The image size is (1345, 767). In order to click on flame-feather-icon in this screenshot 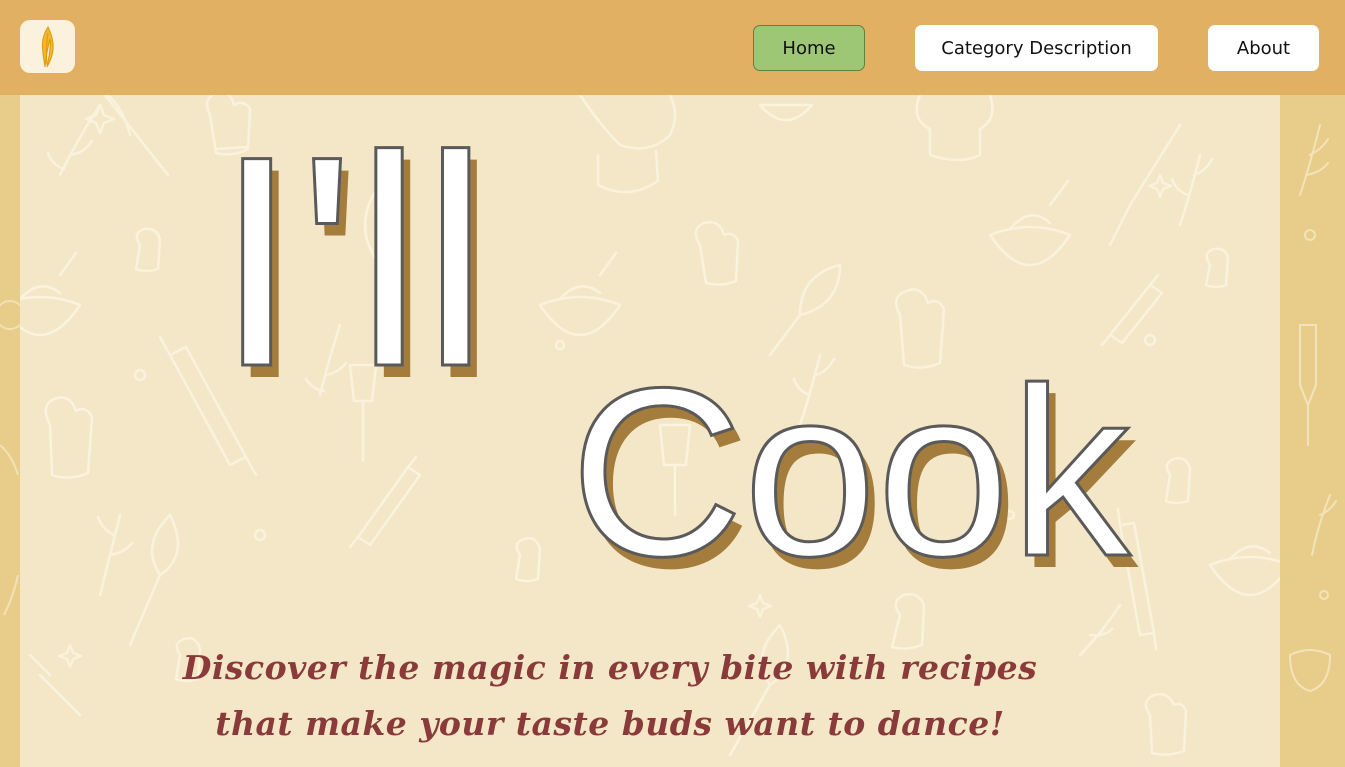, I will do `click(47, 46)`.